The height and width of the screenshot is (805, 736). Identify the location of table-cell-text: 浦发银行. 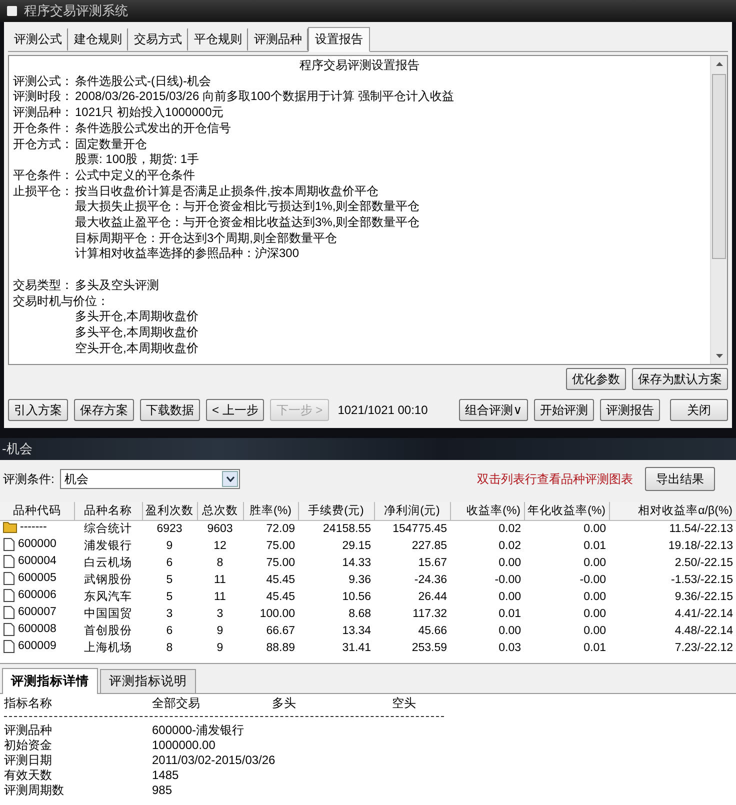
(108, 546).